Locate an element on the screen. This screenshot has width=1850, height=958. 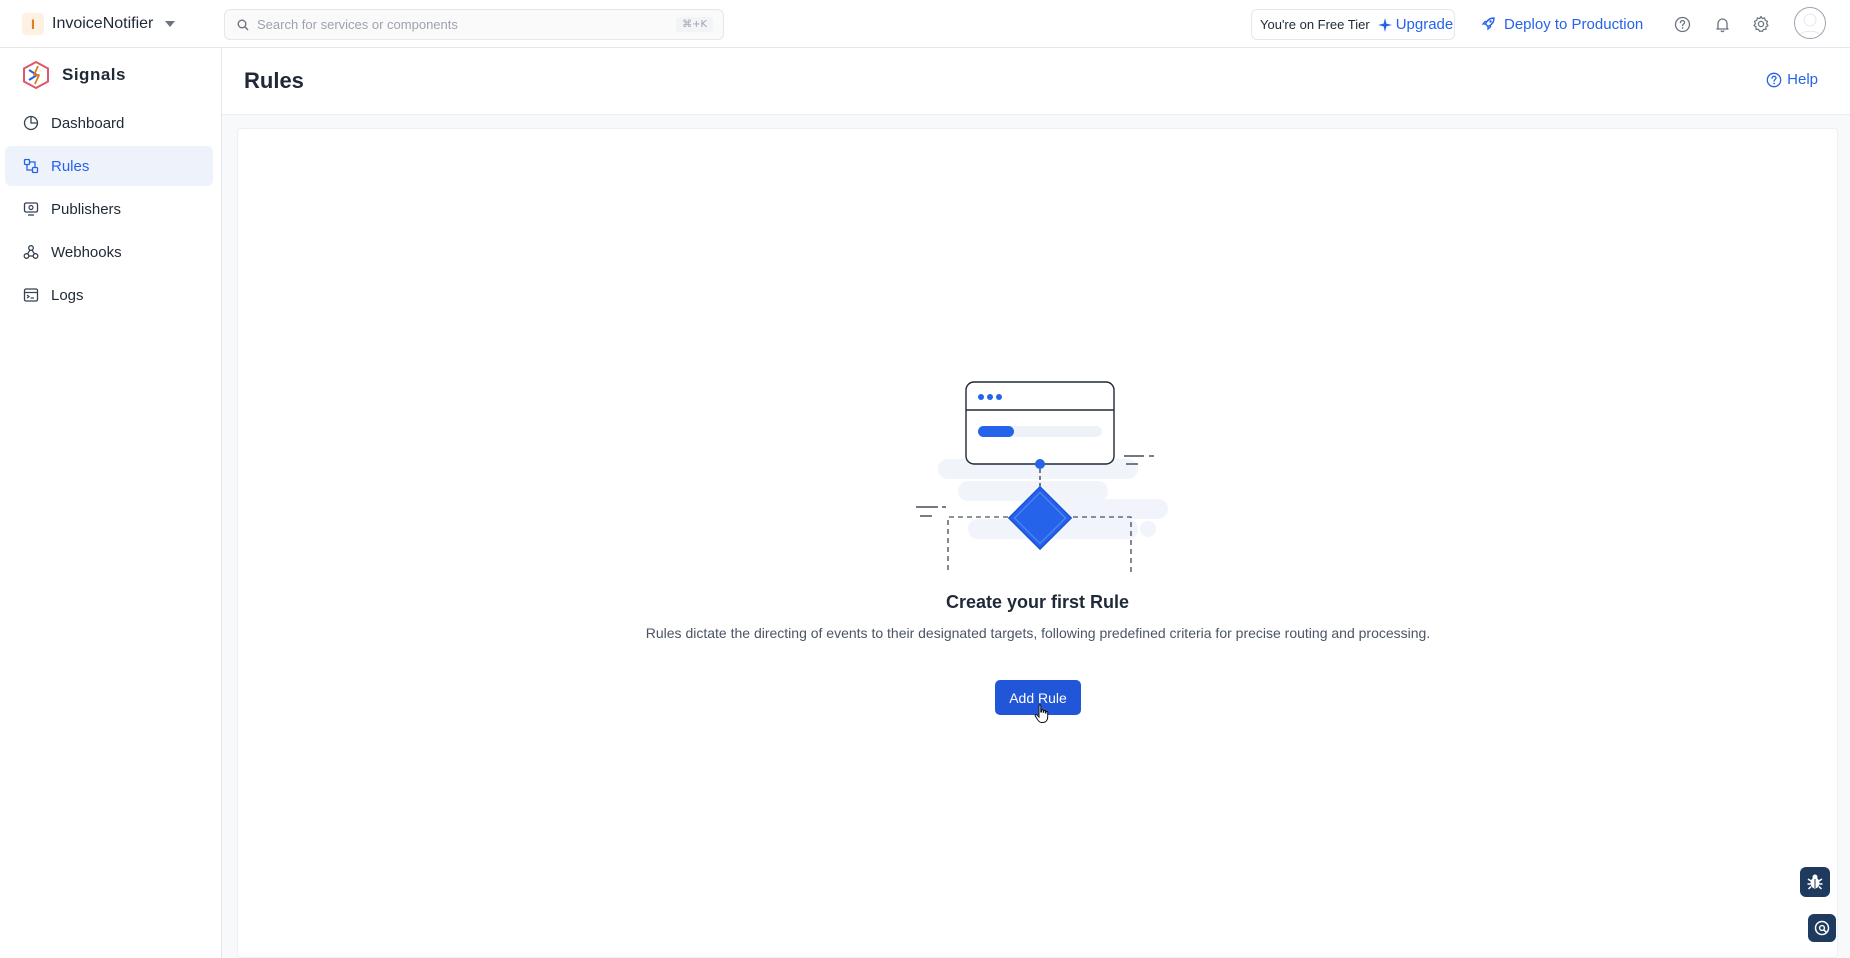
deploy-button: Deploy to Production is located at coordinates (1561, 24).